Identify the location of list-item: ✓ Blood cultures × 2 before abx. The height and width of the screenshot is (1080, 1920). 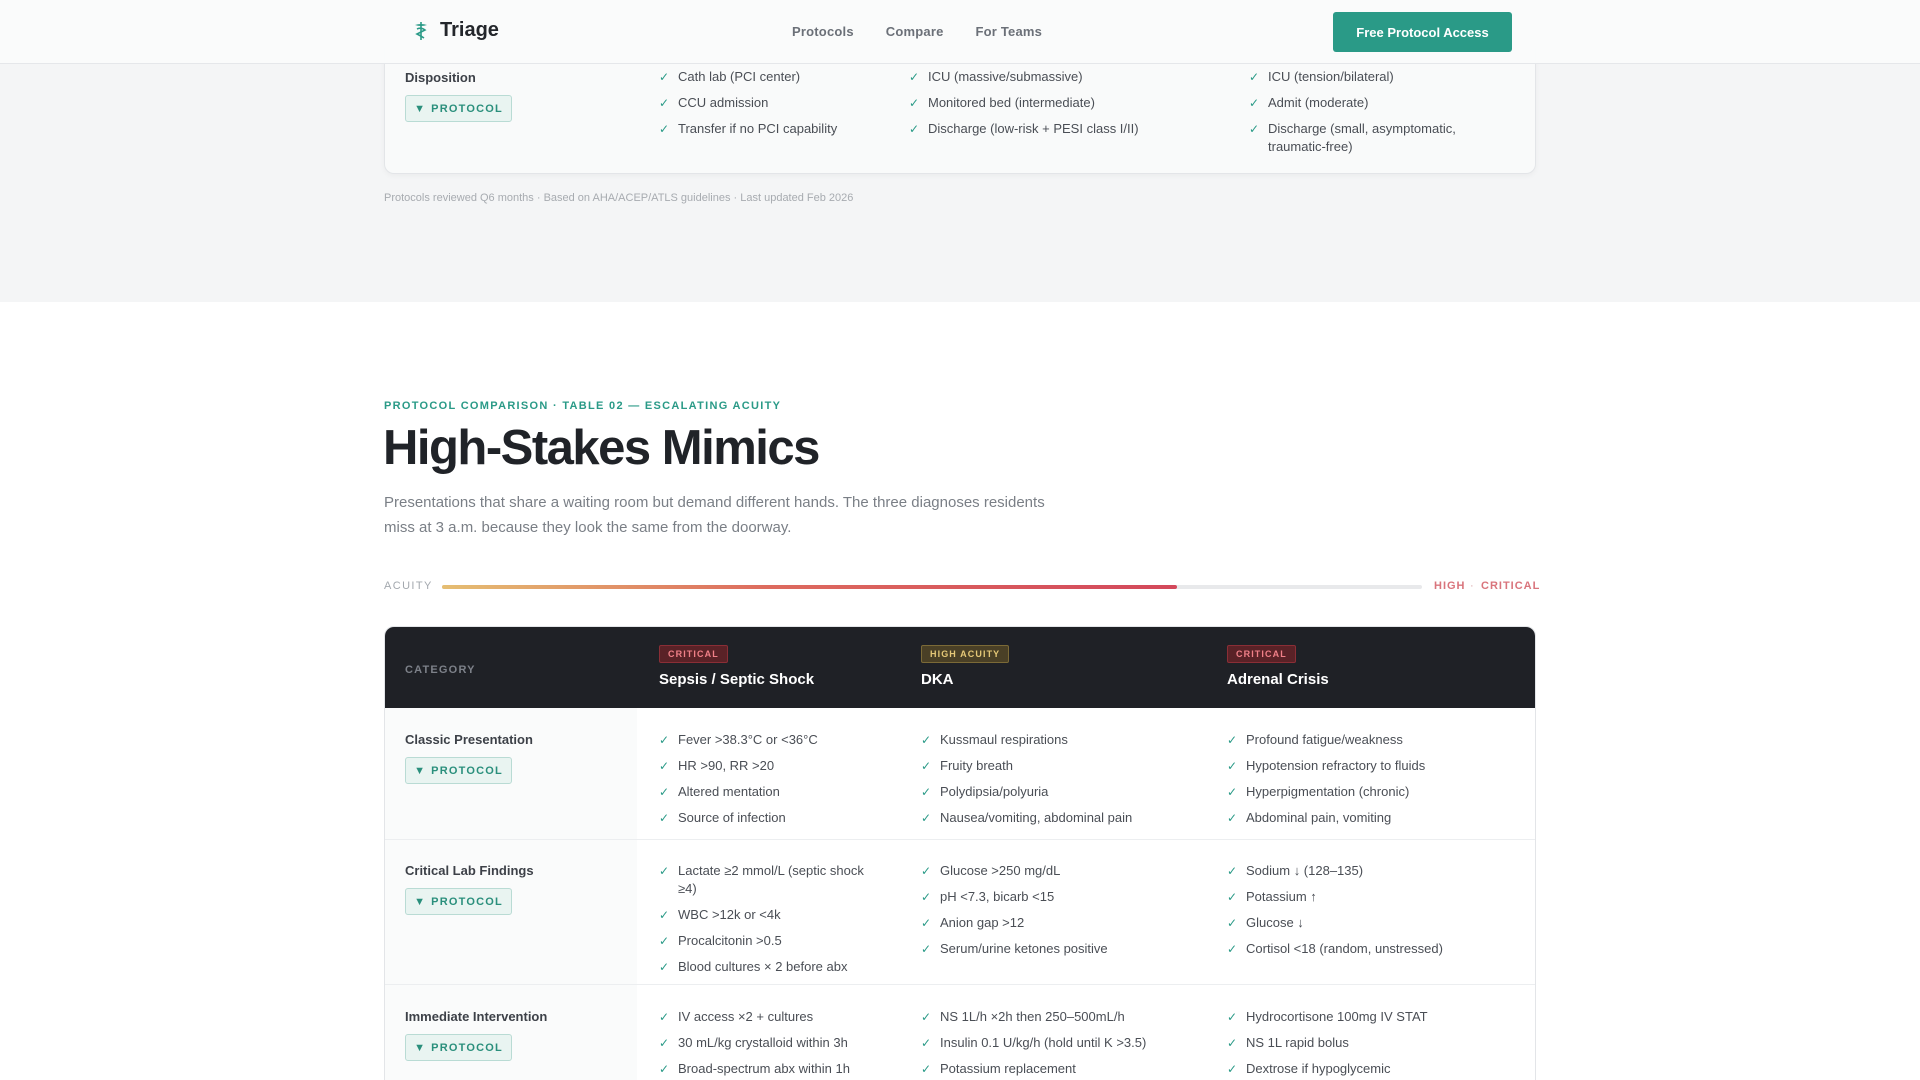
(769, 967).